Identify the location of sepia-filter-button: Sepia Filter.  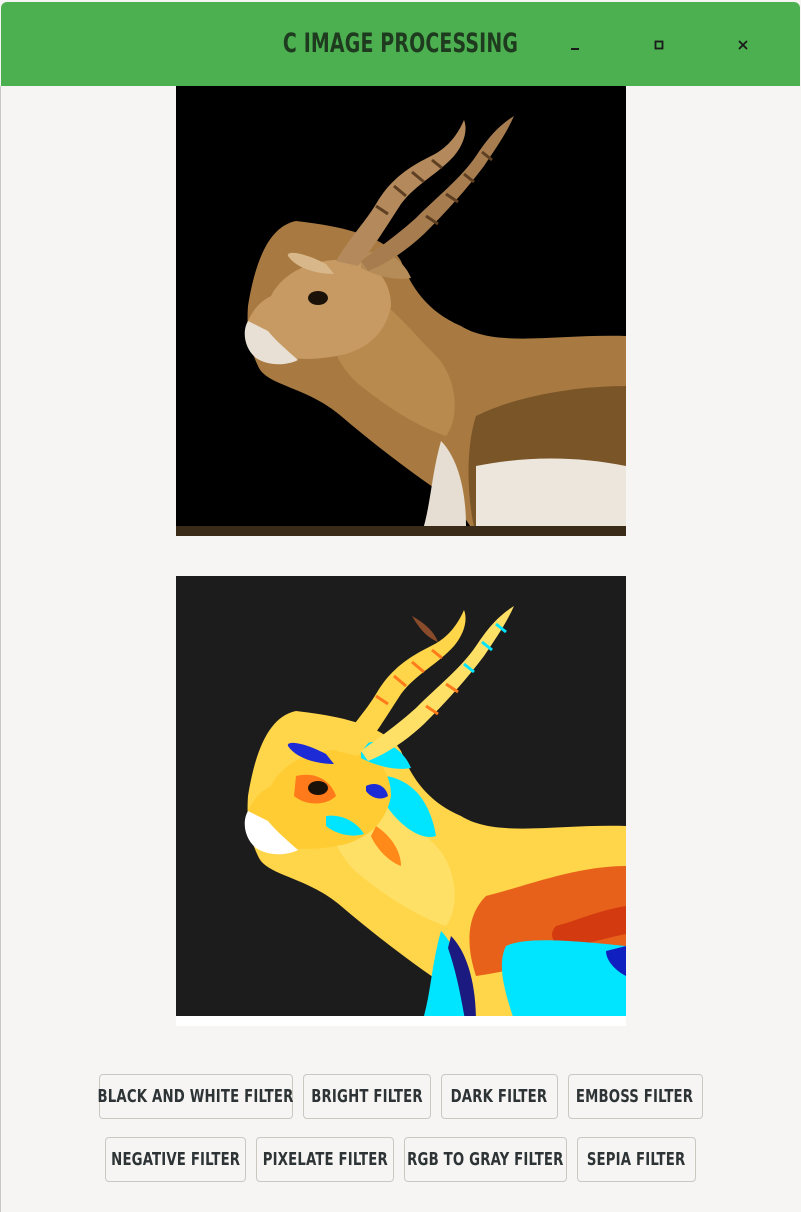
(636, 1159).